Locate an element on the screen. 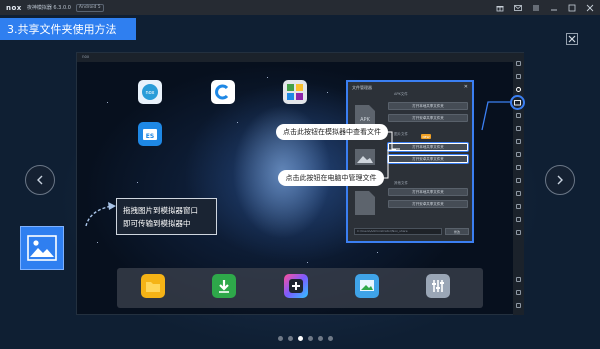 The image size is (600, 349). toolbar-apk-icon is located at coordinates (518, 128).